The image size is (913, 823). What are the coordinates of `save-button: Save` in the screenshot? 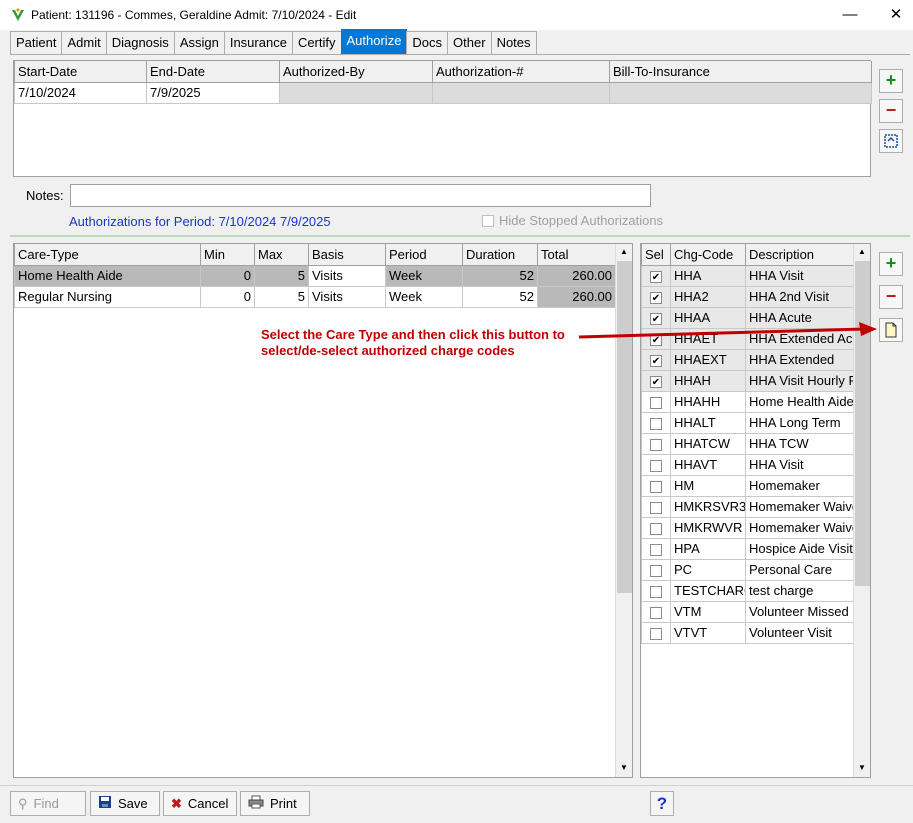 It's located at (125, 803).